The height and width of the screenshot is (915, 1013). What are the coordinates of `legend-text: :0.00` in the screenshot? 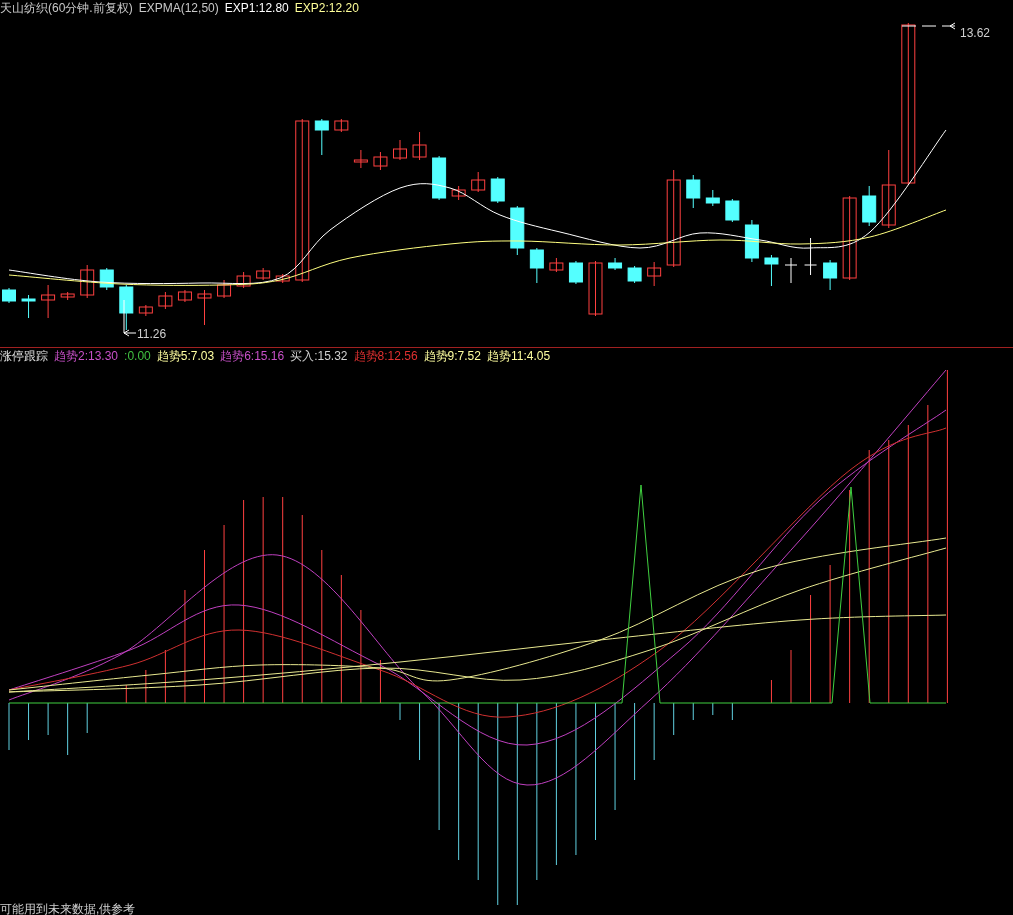 It's located at (137, 356).